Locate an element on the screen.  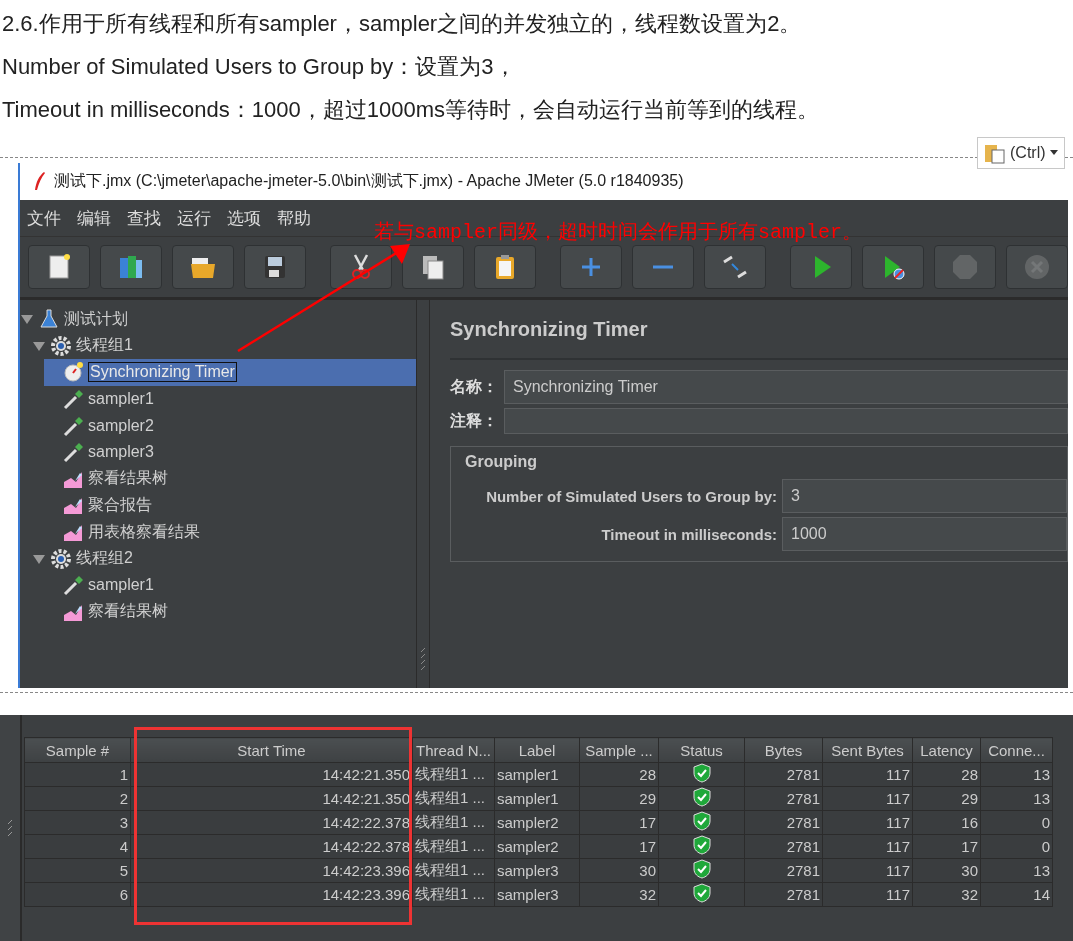
caret-icon is located at coordinates (1053, 153).